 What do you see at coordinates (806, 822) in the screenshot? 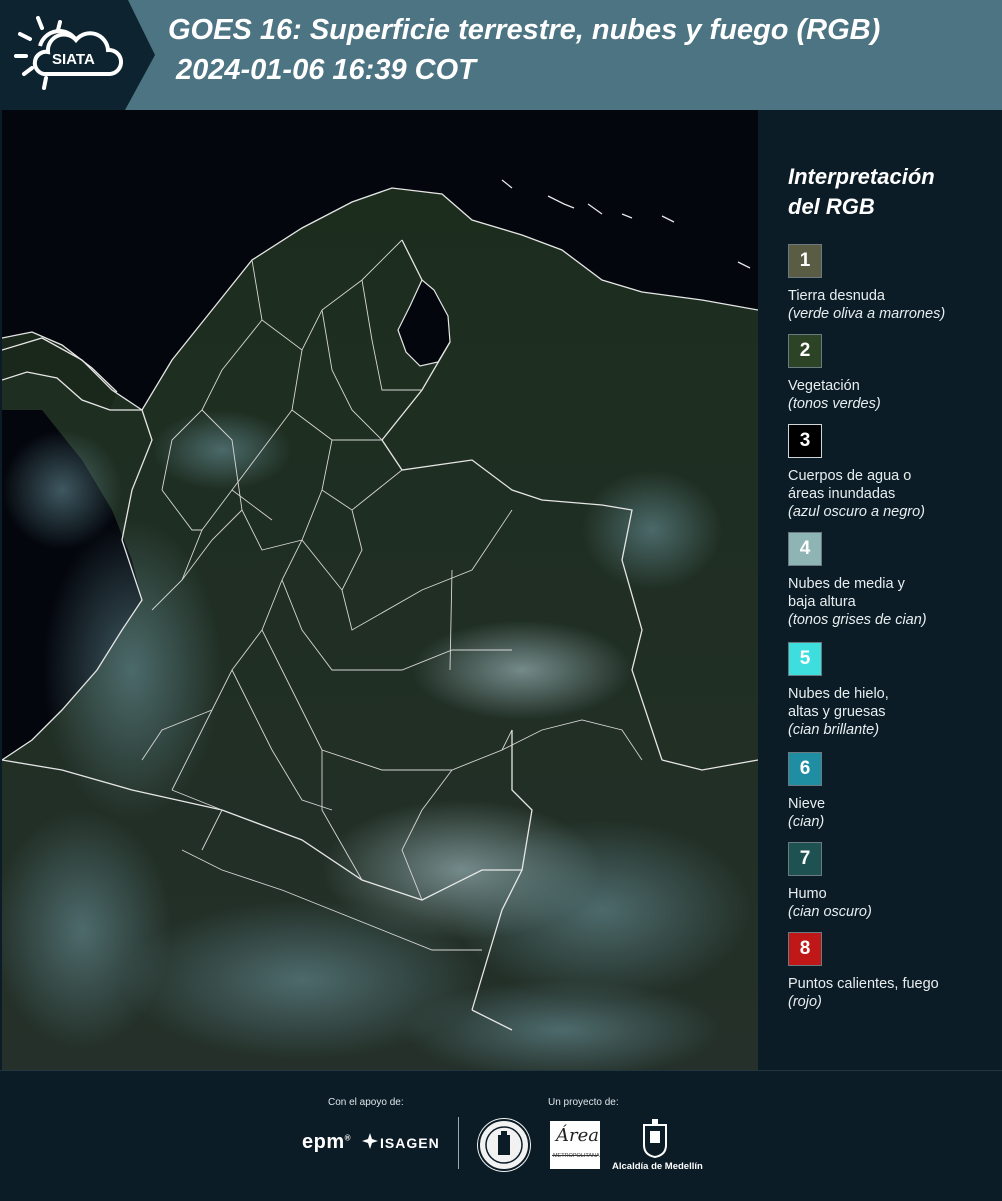
I see `legend-sub-6: (cian)` at bounding box center [806, 822].